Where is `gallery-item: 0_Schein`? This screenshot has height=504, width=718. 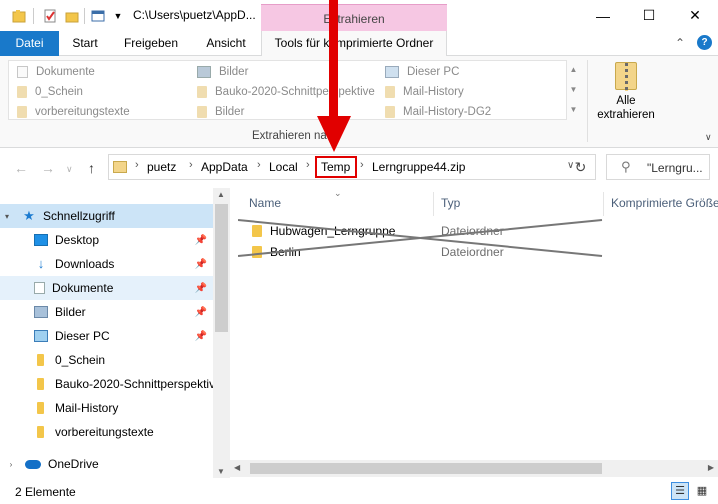 gallery-item: 0_Schein is located at coordinates (50, 92).